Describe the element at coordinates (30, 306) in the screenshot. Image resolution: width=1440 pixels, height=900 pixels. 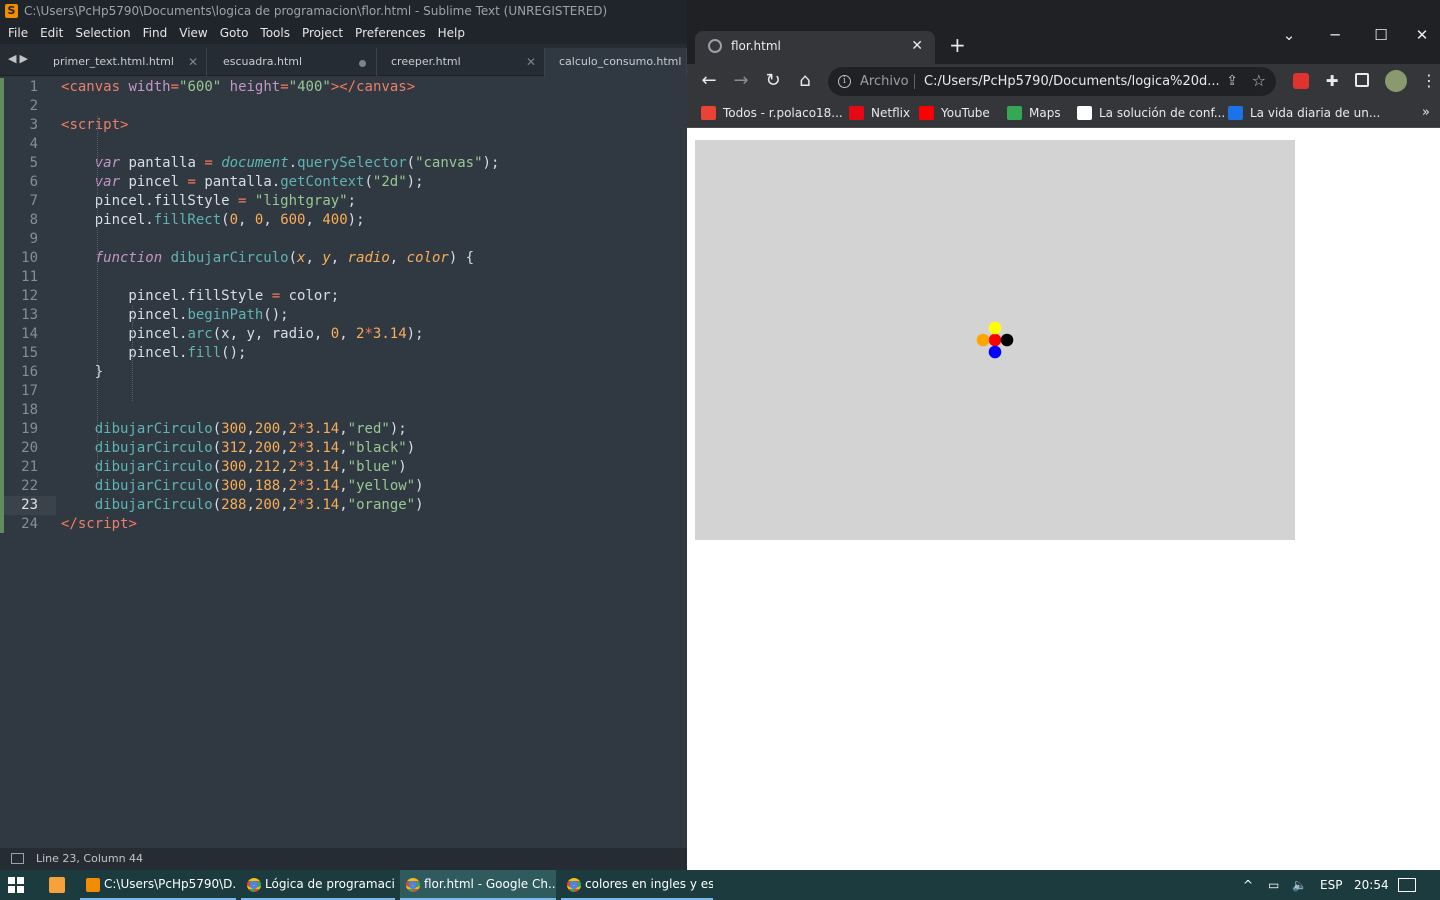
I see `line-number-gutter: 1 2 3 4 5 6 7 8 9 10 11 12 13 14 15 16 17 18 19 20 21 22 23 24` at that location.